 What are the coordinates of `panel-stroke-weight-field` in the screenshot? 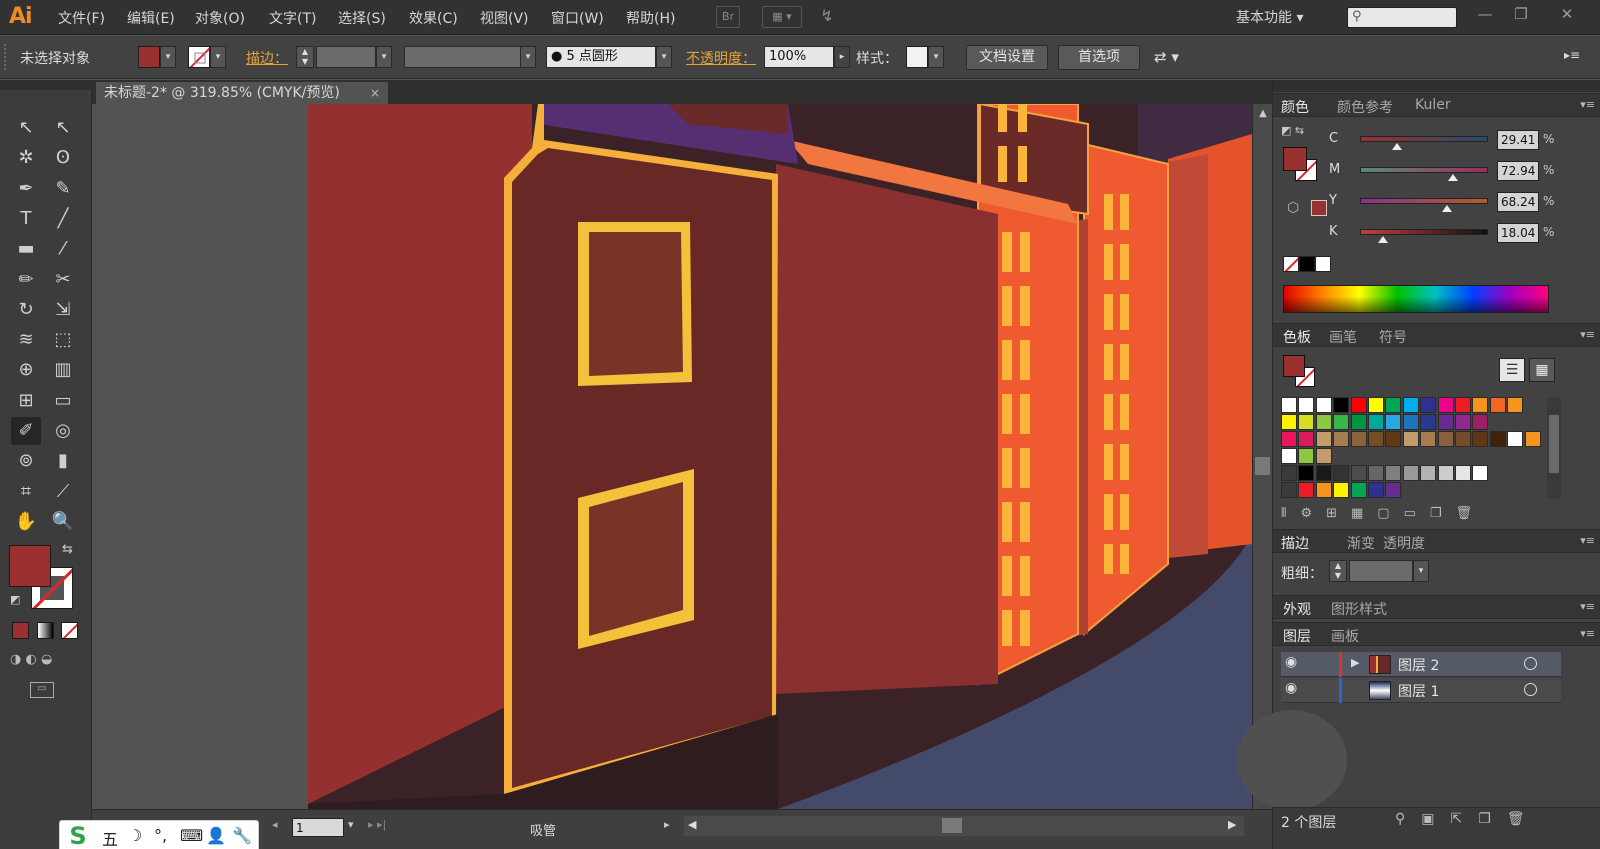 It's located at (1381, 571).